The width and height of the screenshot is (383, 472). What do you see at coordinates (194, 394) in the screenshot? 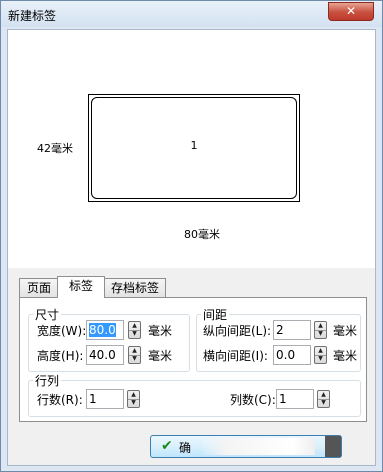
I see `rows-columns-group: 行列 行数(R): 1 ▲ ▼ 列数(C): 1 ▲ ▼` at bounding box center [194, 394].